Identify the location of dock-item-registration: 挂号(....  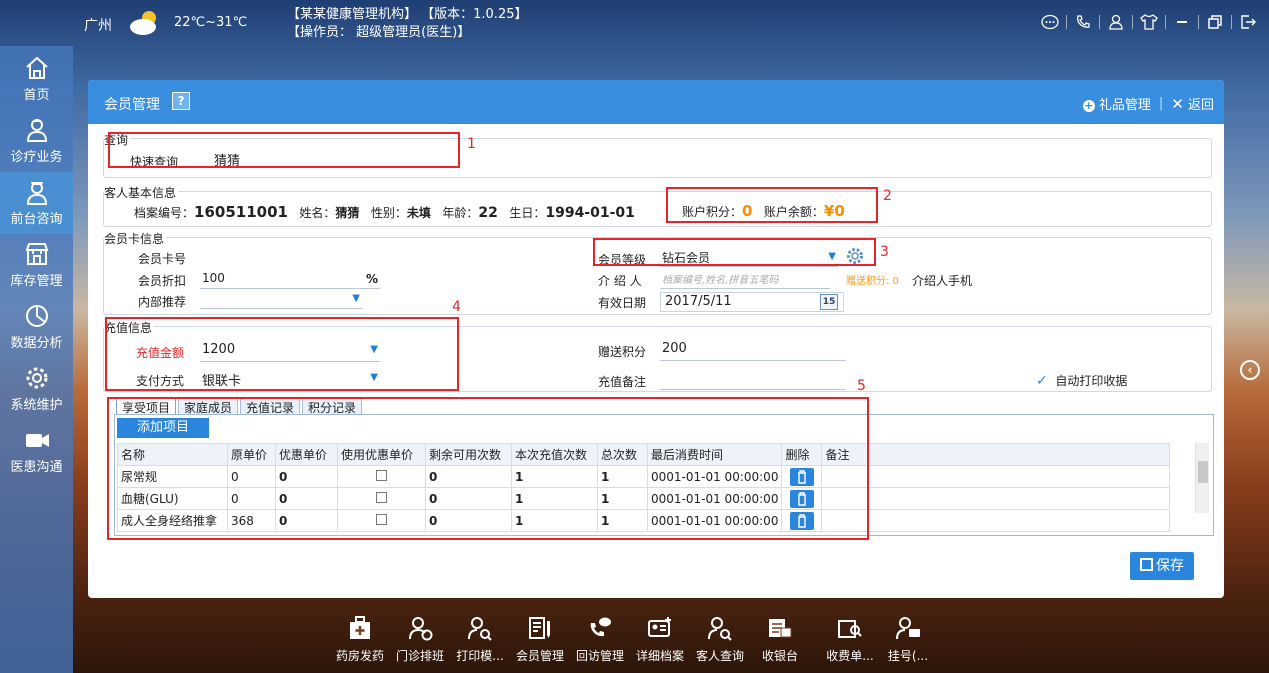
(908, 639).